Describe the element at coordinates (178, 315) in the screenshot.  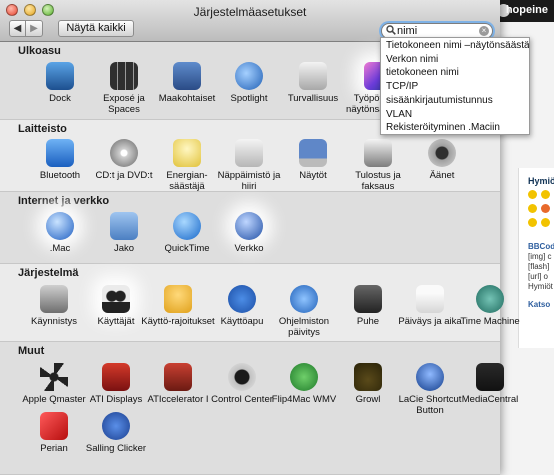
I see `pref-pane-parental-controls: Käyttö-rajoitukset` at that location.